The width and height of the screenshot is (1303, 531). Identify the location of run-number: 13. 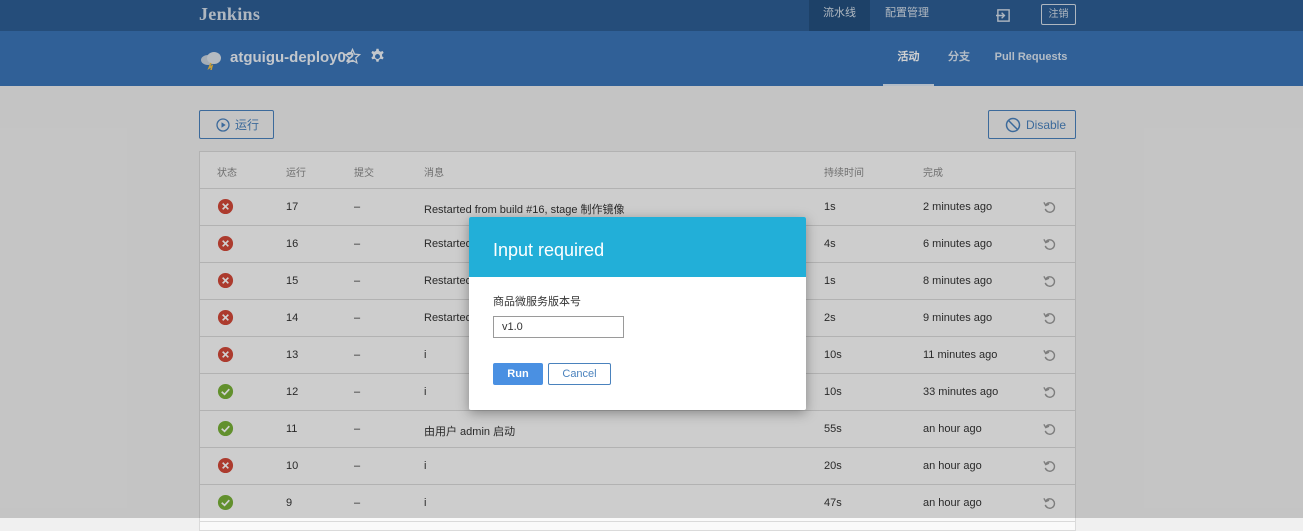
(292, 355).